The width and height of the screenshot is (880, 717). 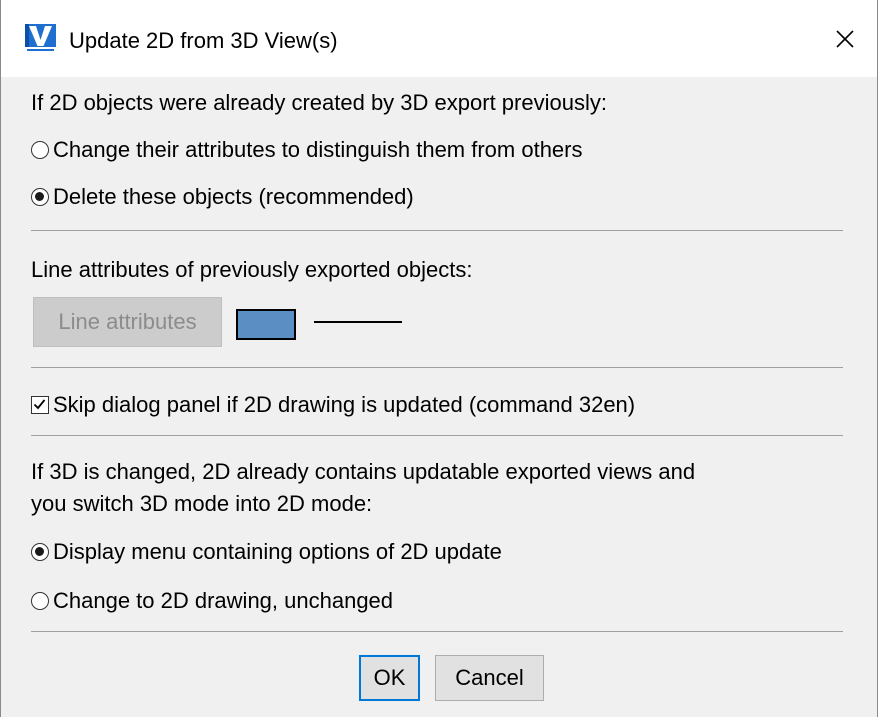 What do you see at coordinates (40, 39) in the screenshot?
I see `app-logo-icon` at bounding box center [40, 39].